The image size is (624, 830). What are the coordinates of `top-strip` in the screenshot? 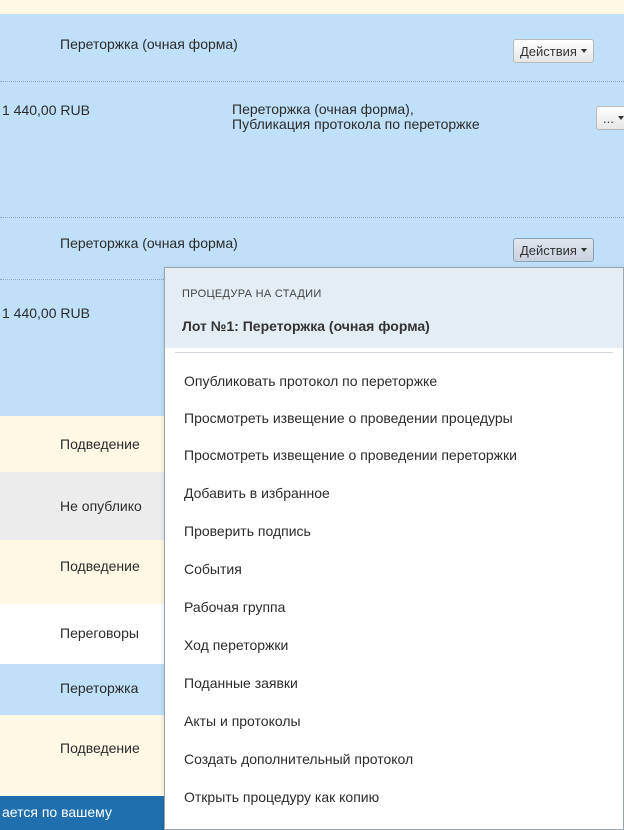 It's located at (312, 7).